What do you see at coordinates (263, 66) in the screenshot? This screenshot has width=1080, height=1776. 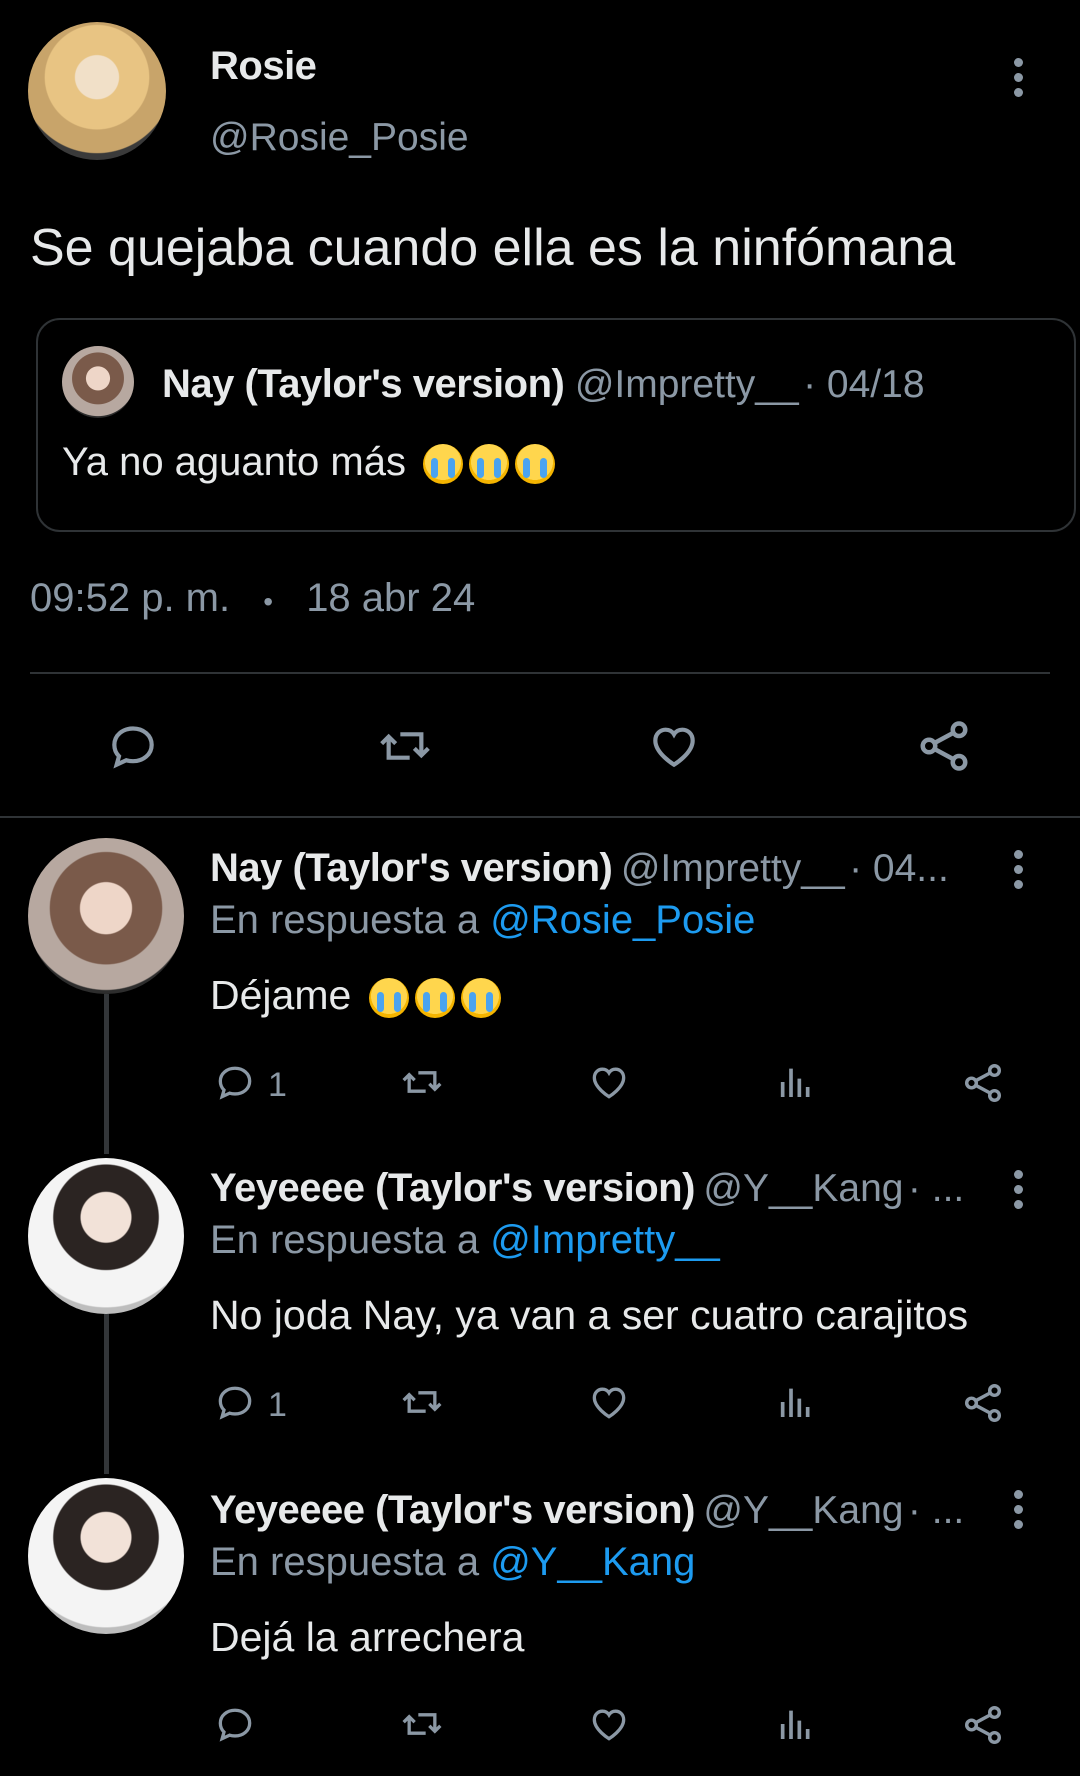 I see `author-name: Rosie` at bounding box center [263, 66].